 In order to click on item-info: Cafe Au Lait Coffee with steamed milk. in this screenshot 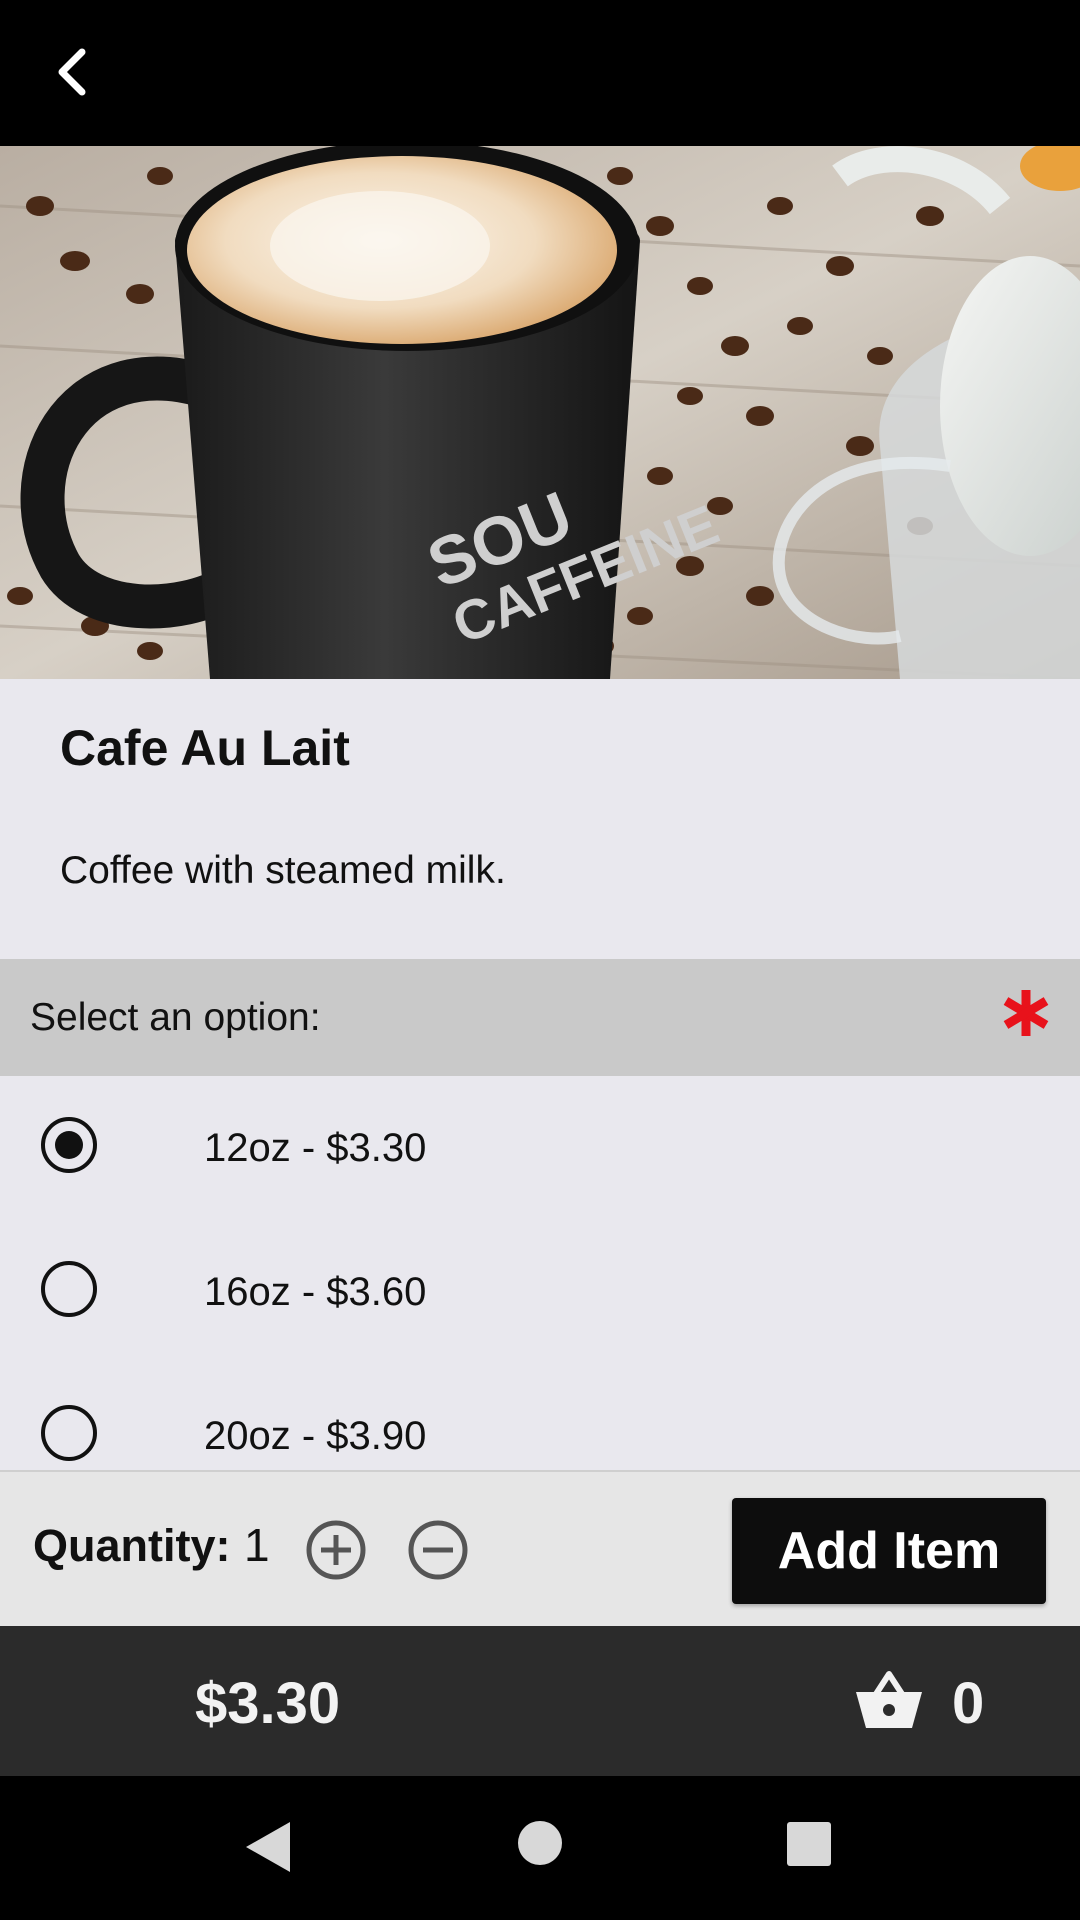, I will do `click(540, 819)`.